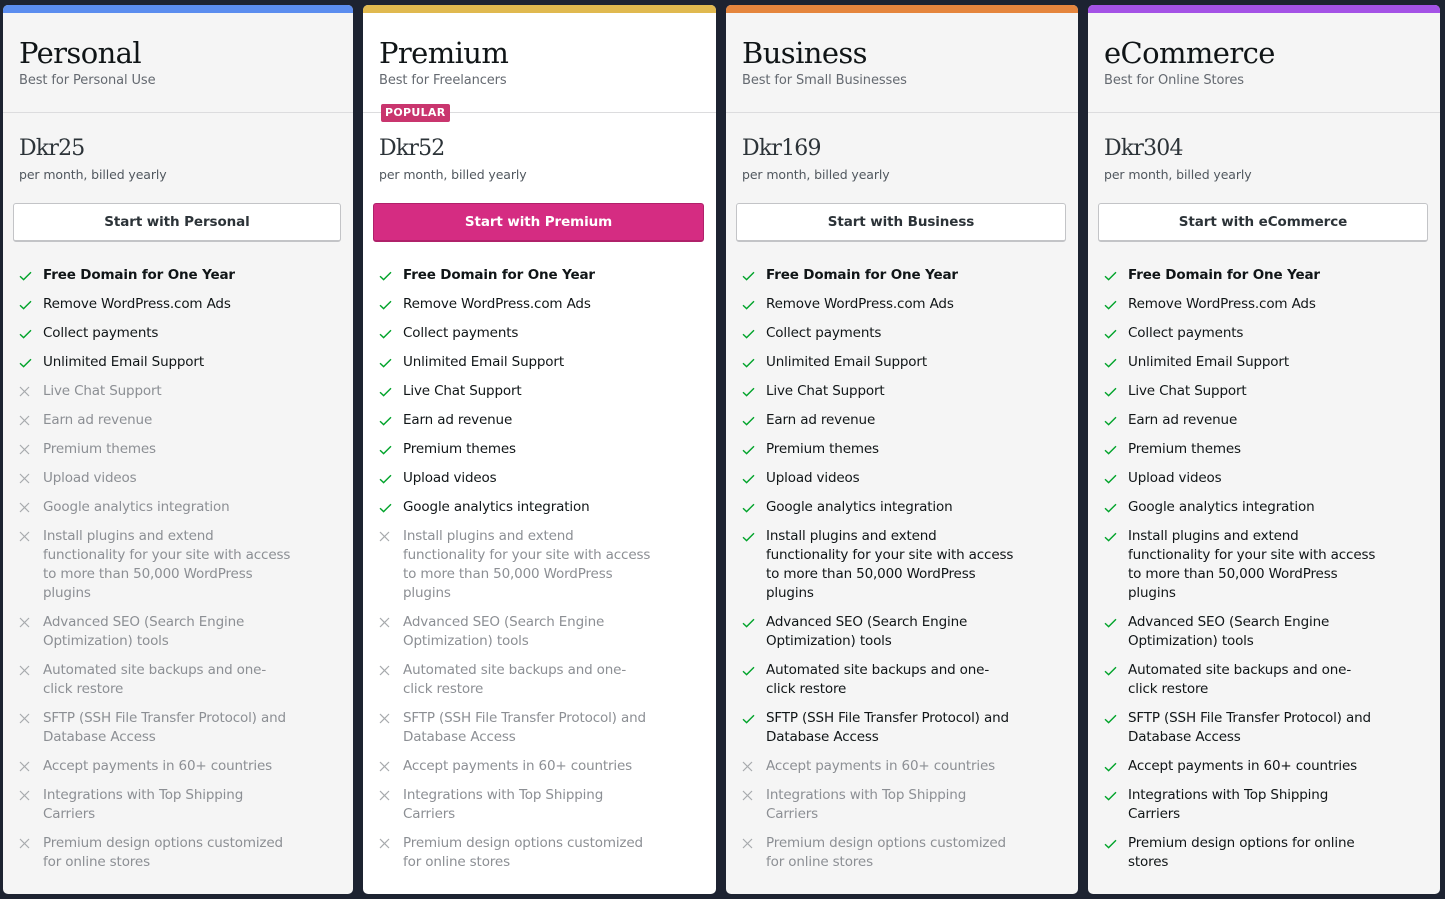 This screenshot has width=1445, height=899. I want to click on start-with-premium-button: Start with Premium, so click(538, 222).